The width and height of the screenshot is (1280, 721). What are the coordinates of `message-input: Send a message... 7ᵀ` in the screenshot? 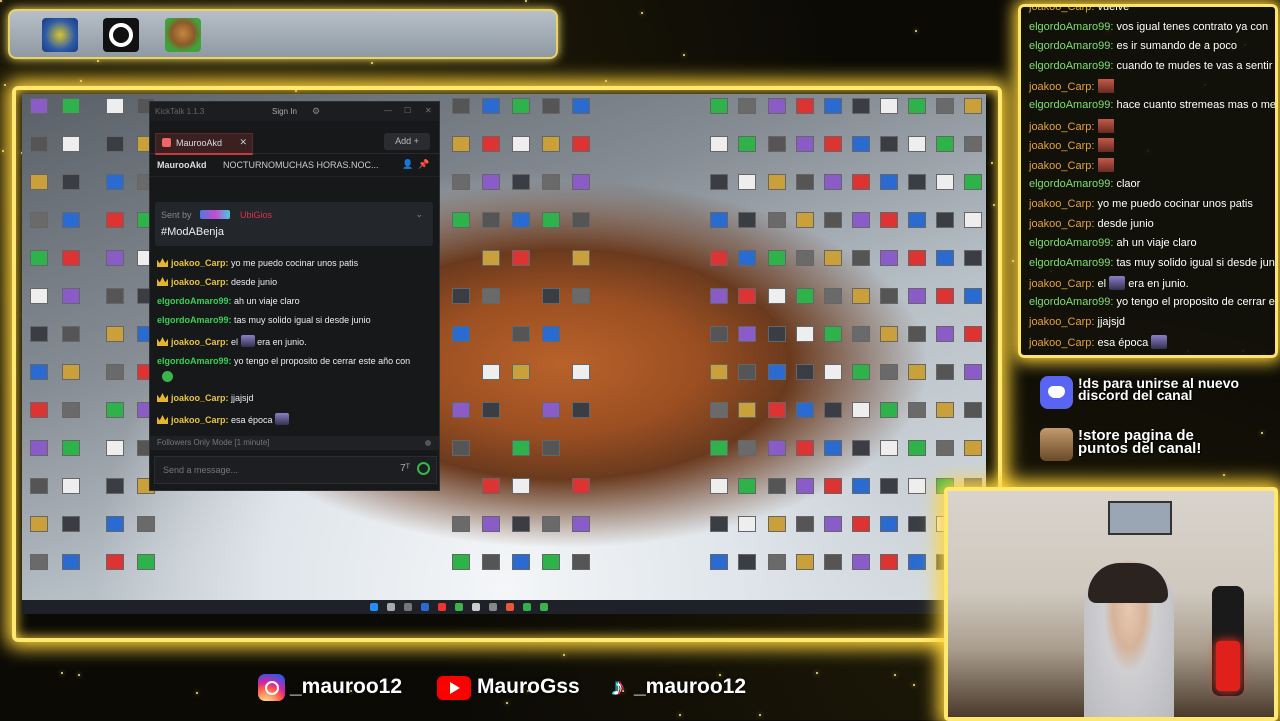 It's located at (295, 470).